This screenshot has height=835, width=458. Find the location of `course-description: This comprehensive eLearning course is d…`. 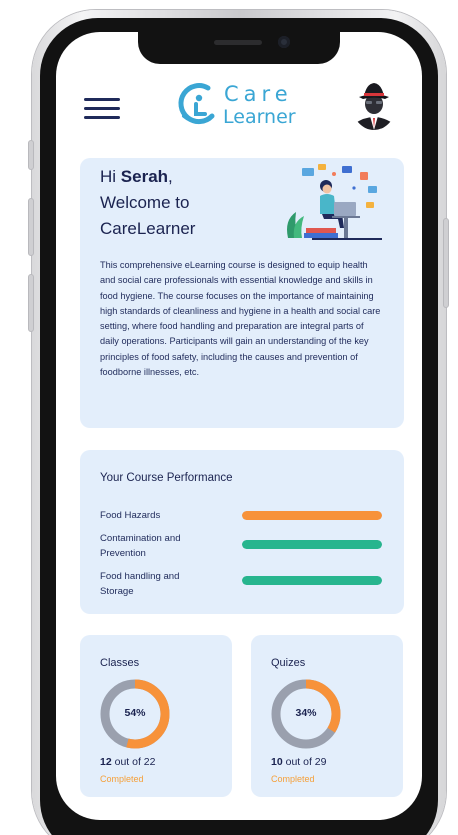

course-description: This comprehensive eLearning course is d… is located at coordinates (240, 319).